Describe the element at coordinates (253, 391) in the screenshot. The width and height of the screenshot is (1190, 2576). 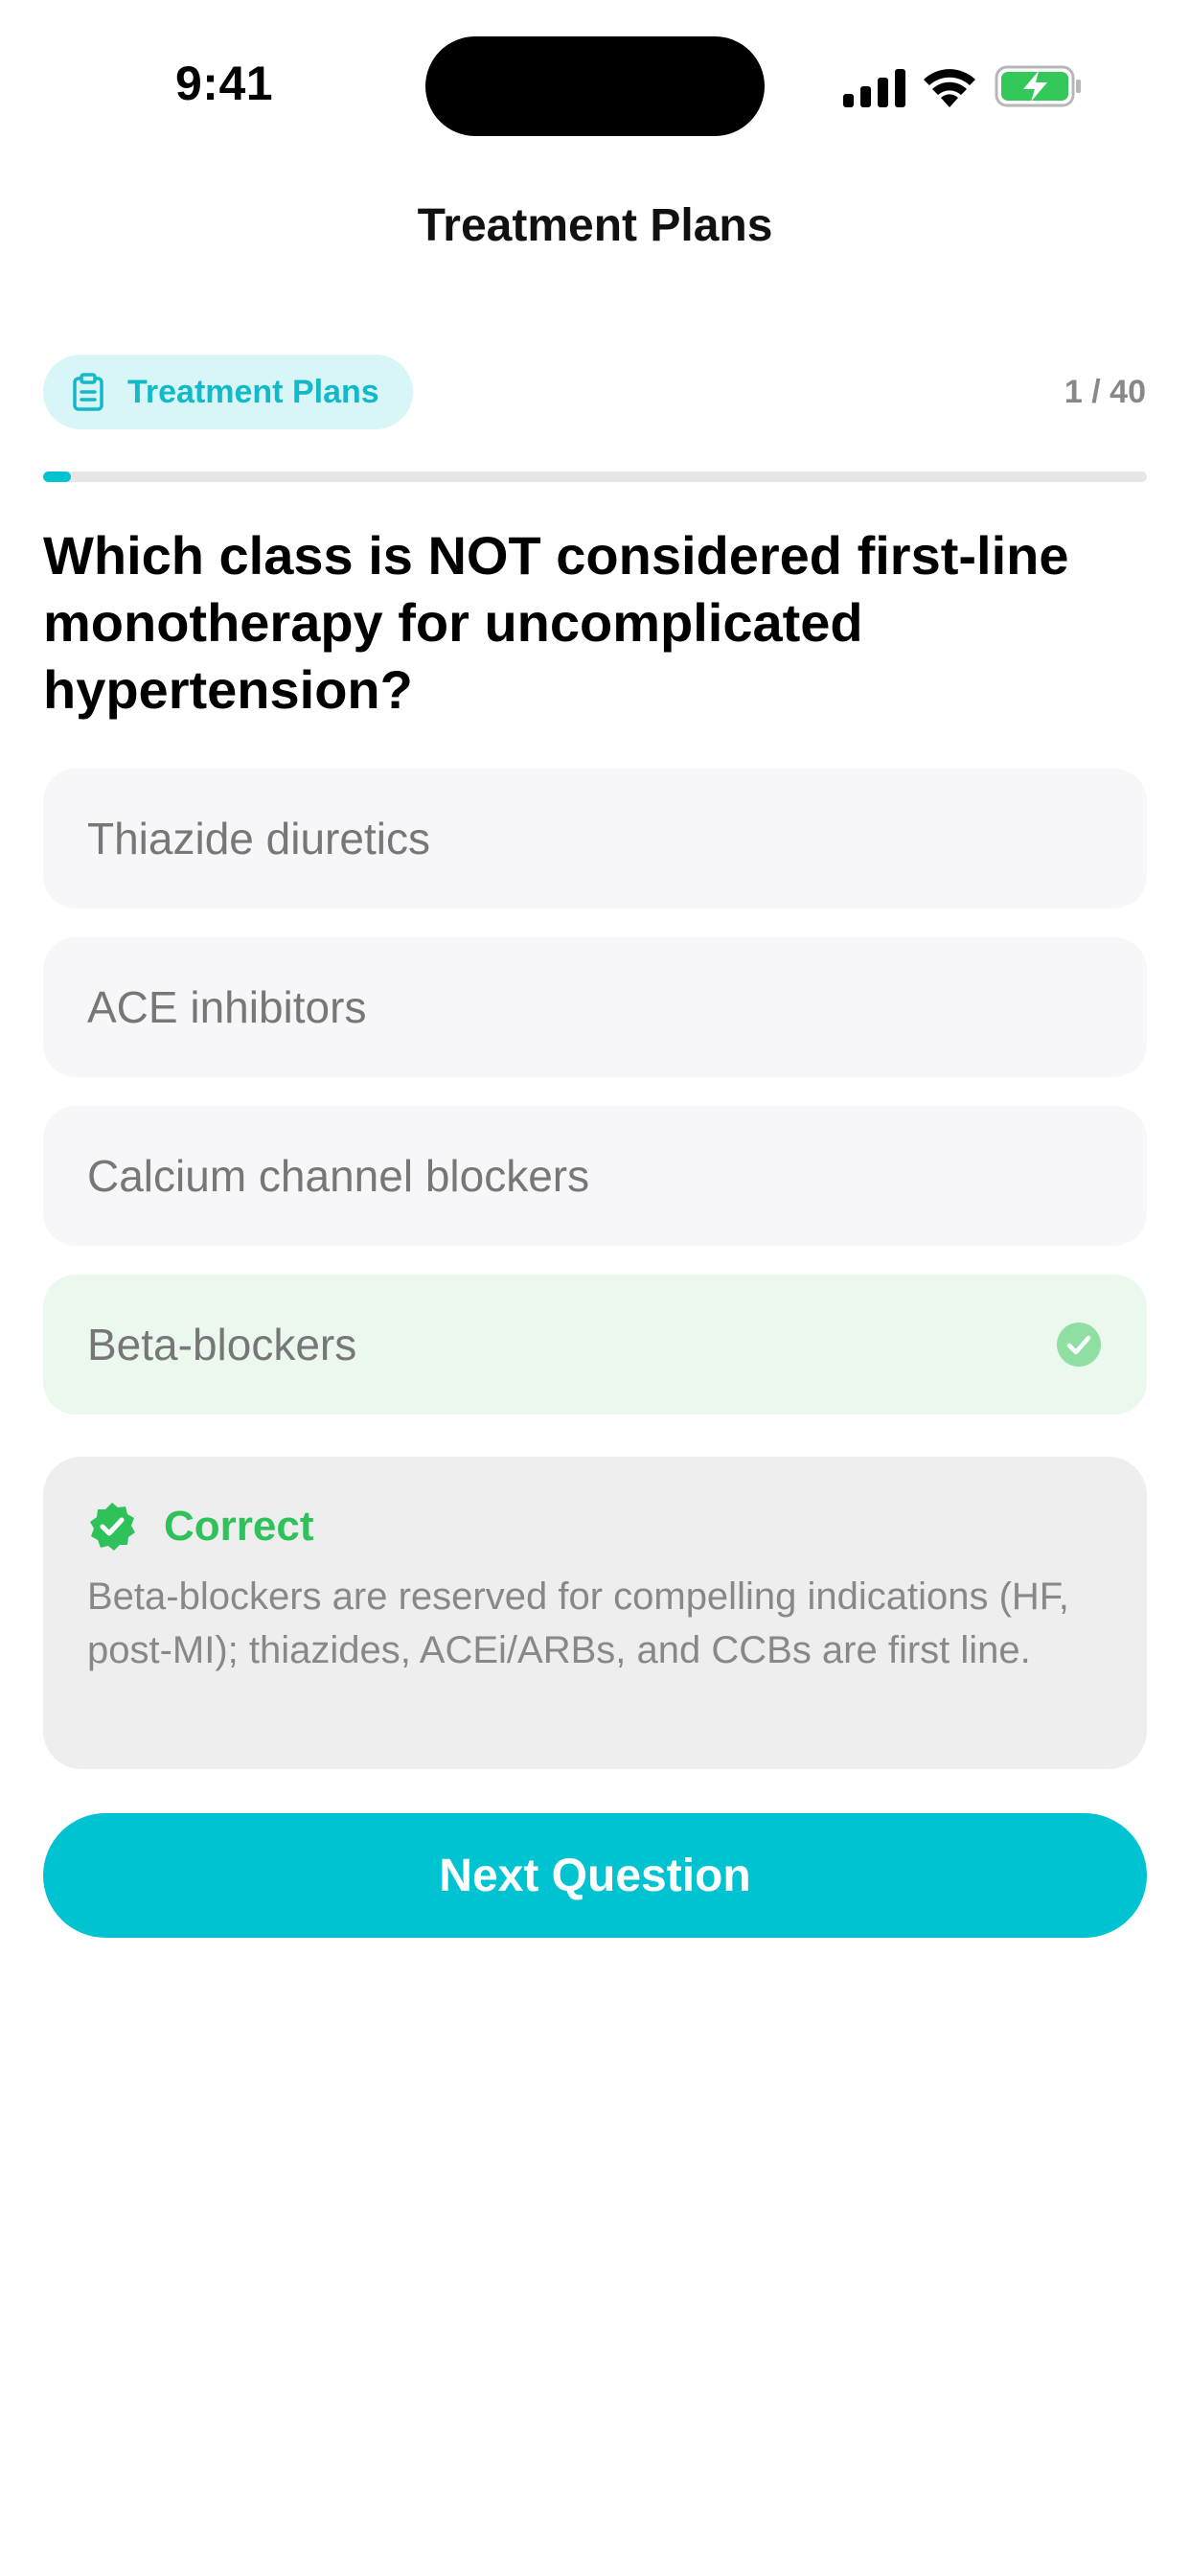
I see `category-chip-label: Treatment Plans` at that location.